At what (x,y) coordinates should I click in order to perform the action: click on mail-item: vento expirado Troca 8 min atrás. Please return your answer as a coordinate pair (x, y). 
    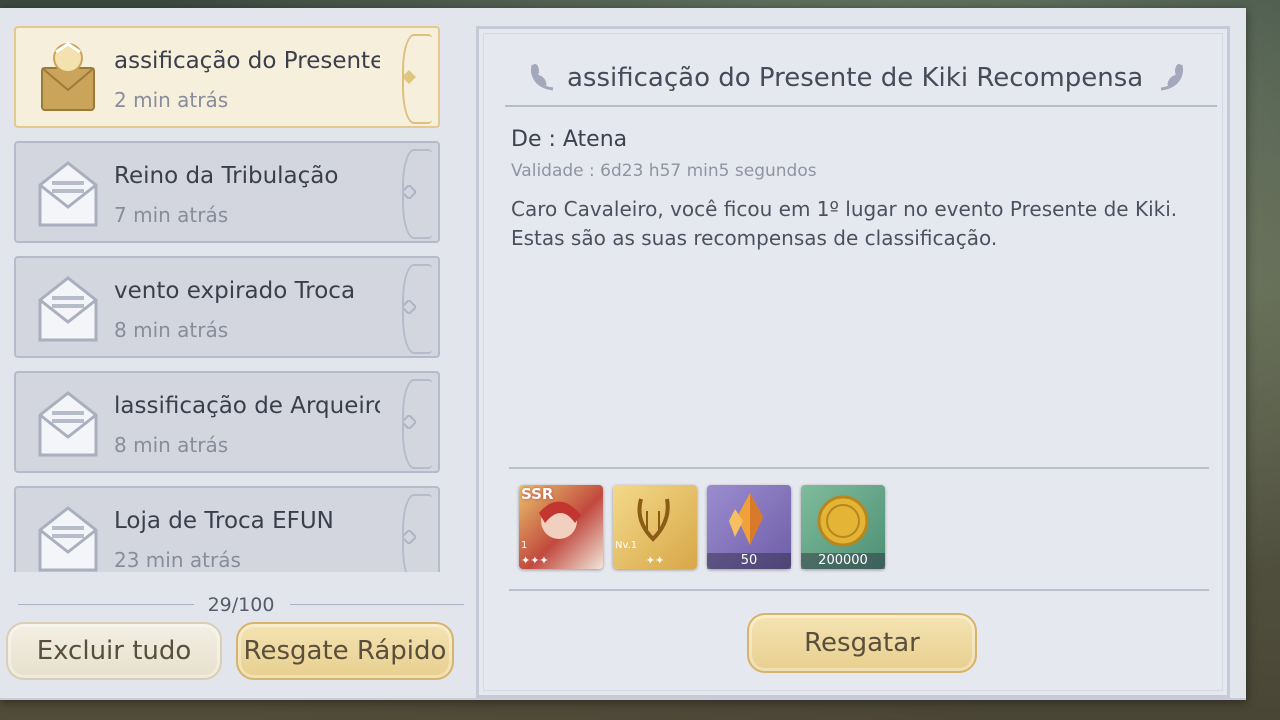
    Looking at the image, I should click on (227, 307).